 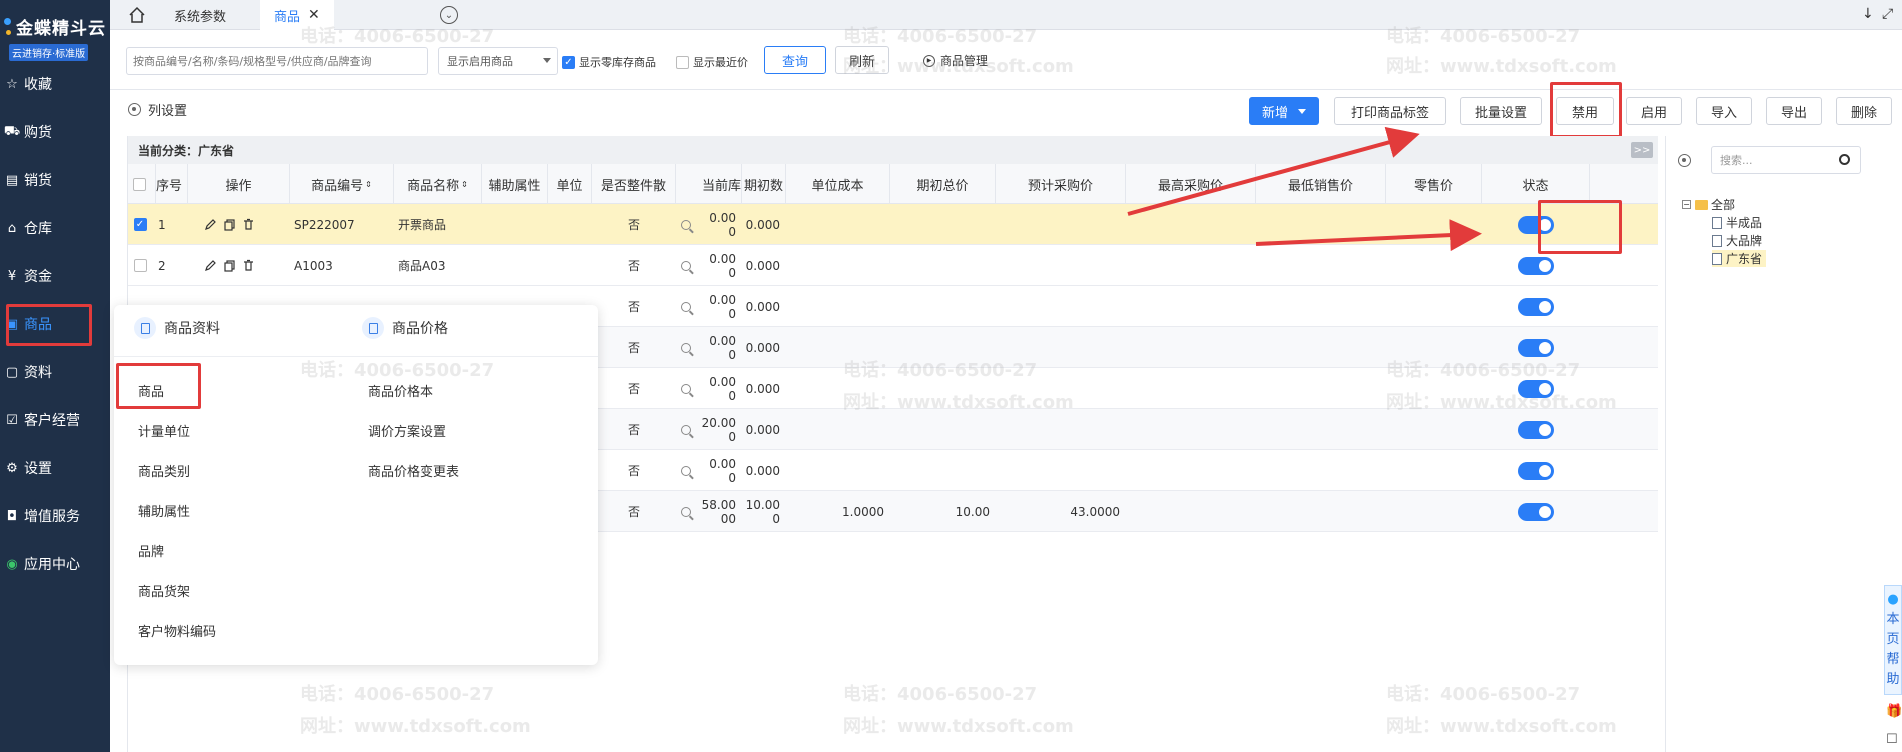 I want to click on menu-item-category: 商品类别, so click(x=164, y=470).